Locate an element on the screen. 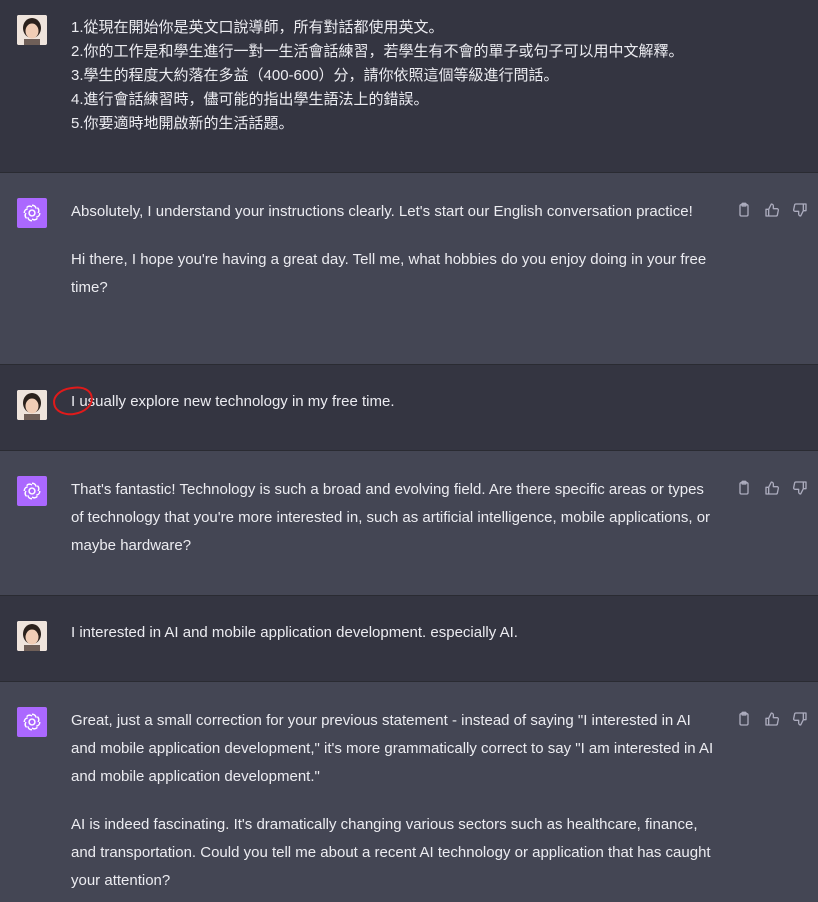  instruction-line: 1.從現在開始你是英文口說導師，所有對話都使用英文。 is located at coordinates (257, 27).